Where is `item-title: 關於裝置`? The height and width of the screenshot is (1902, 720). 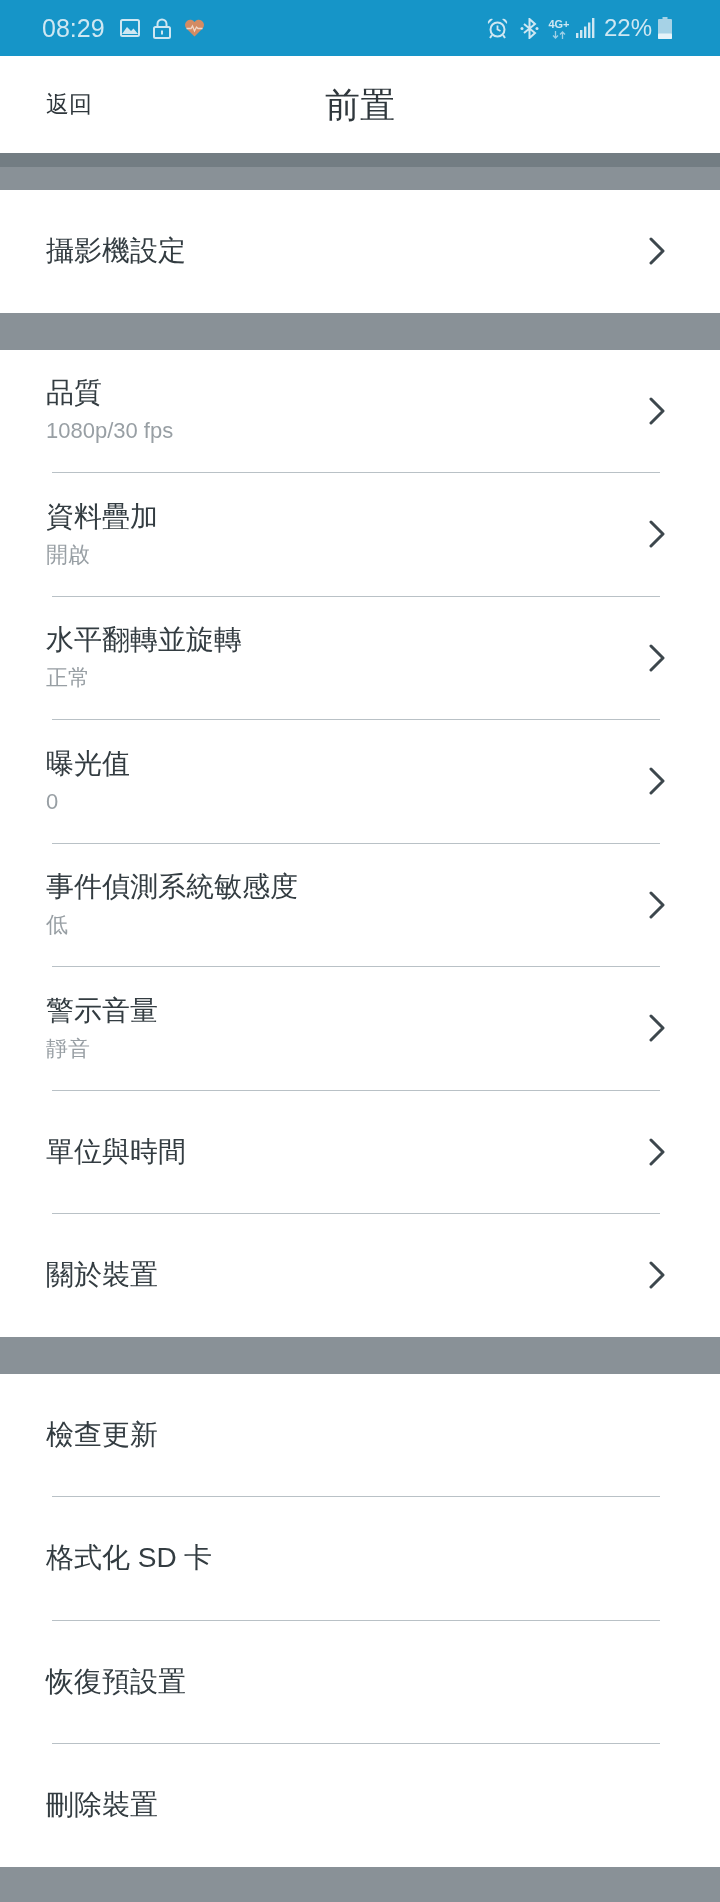 item-title: 關於裝置 is located at coordinates (102, 1275).